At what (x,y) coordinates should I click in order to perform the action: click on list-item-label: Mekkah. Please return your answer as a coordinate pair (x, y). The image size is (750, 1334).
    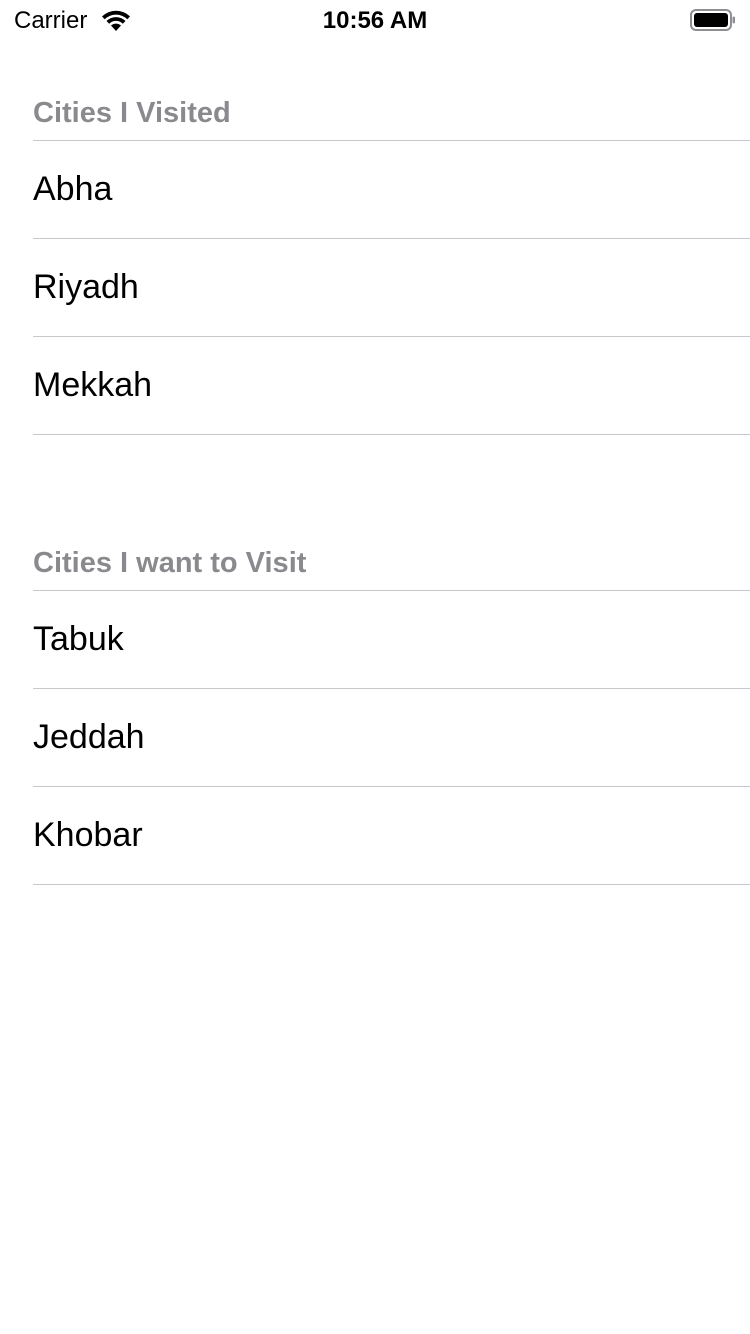
    Looking at the image, I should click on (93, 385).